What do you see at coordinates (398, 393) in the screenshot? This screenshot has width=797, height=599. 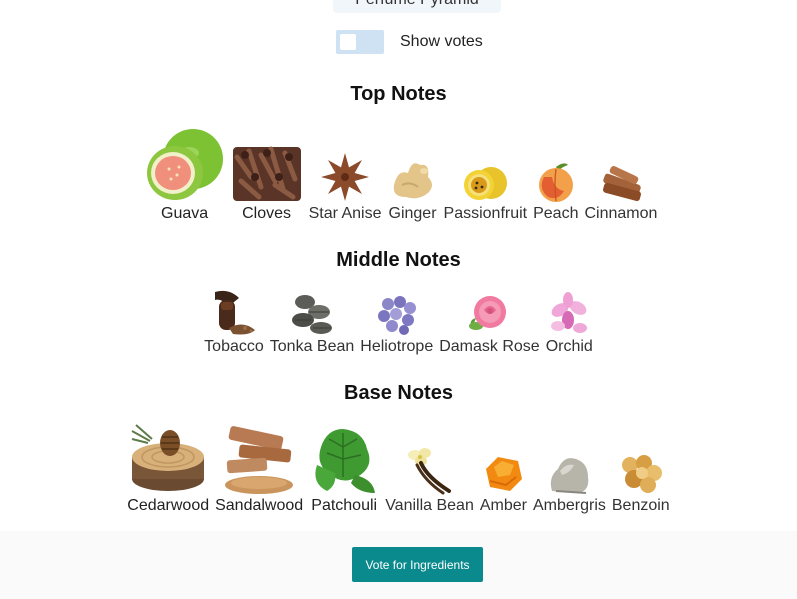 I see `base-notes-title: Base Notes` at bounding box center [398, 393].